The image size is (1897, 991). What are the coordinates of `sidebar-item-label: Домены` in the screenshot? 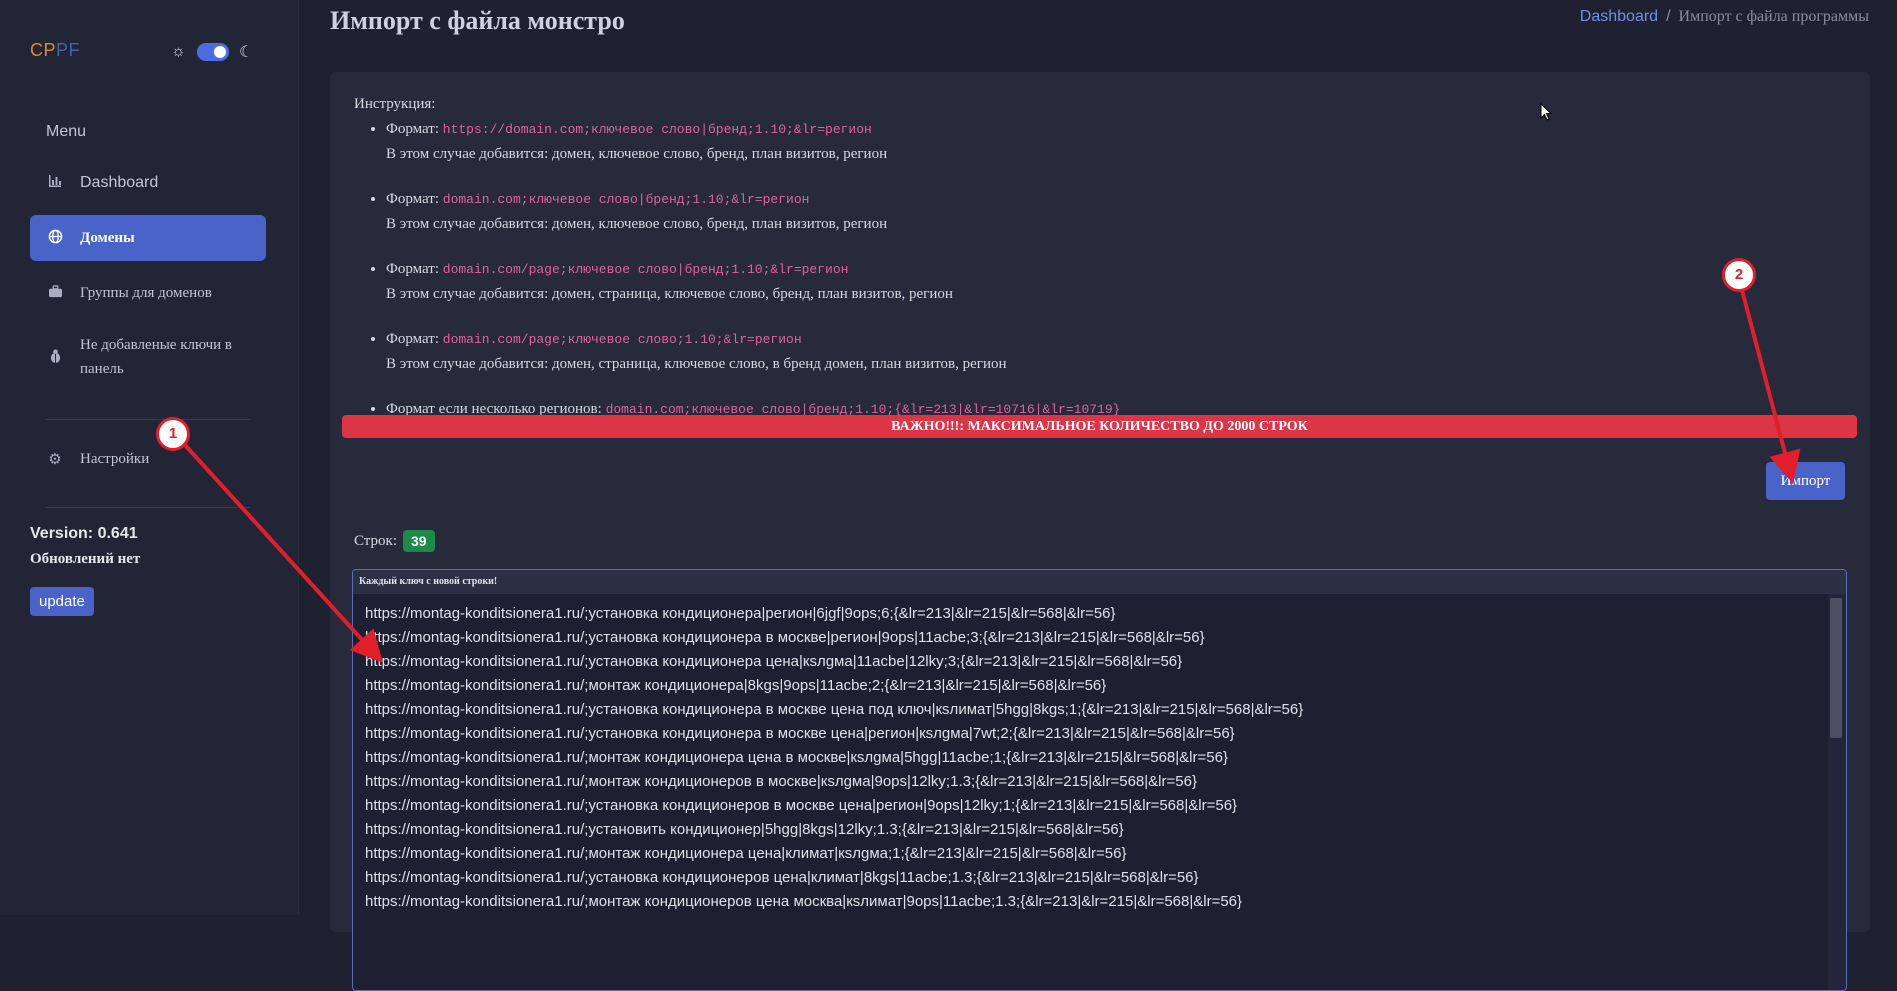 It's located at (107, 238).